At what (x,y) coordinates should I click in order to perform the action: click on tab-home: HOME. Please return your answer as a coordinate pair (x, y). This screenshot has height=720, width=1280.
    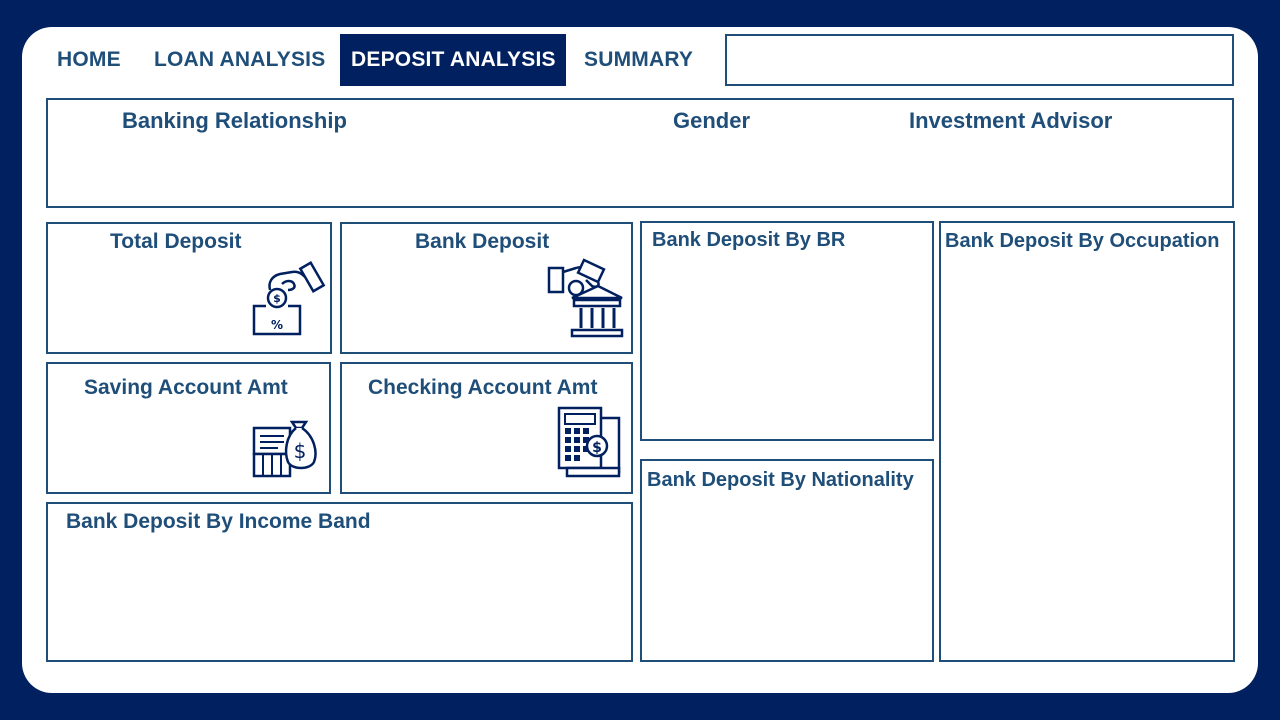
    Looking at the image, I should click on (89, 60).